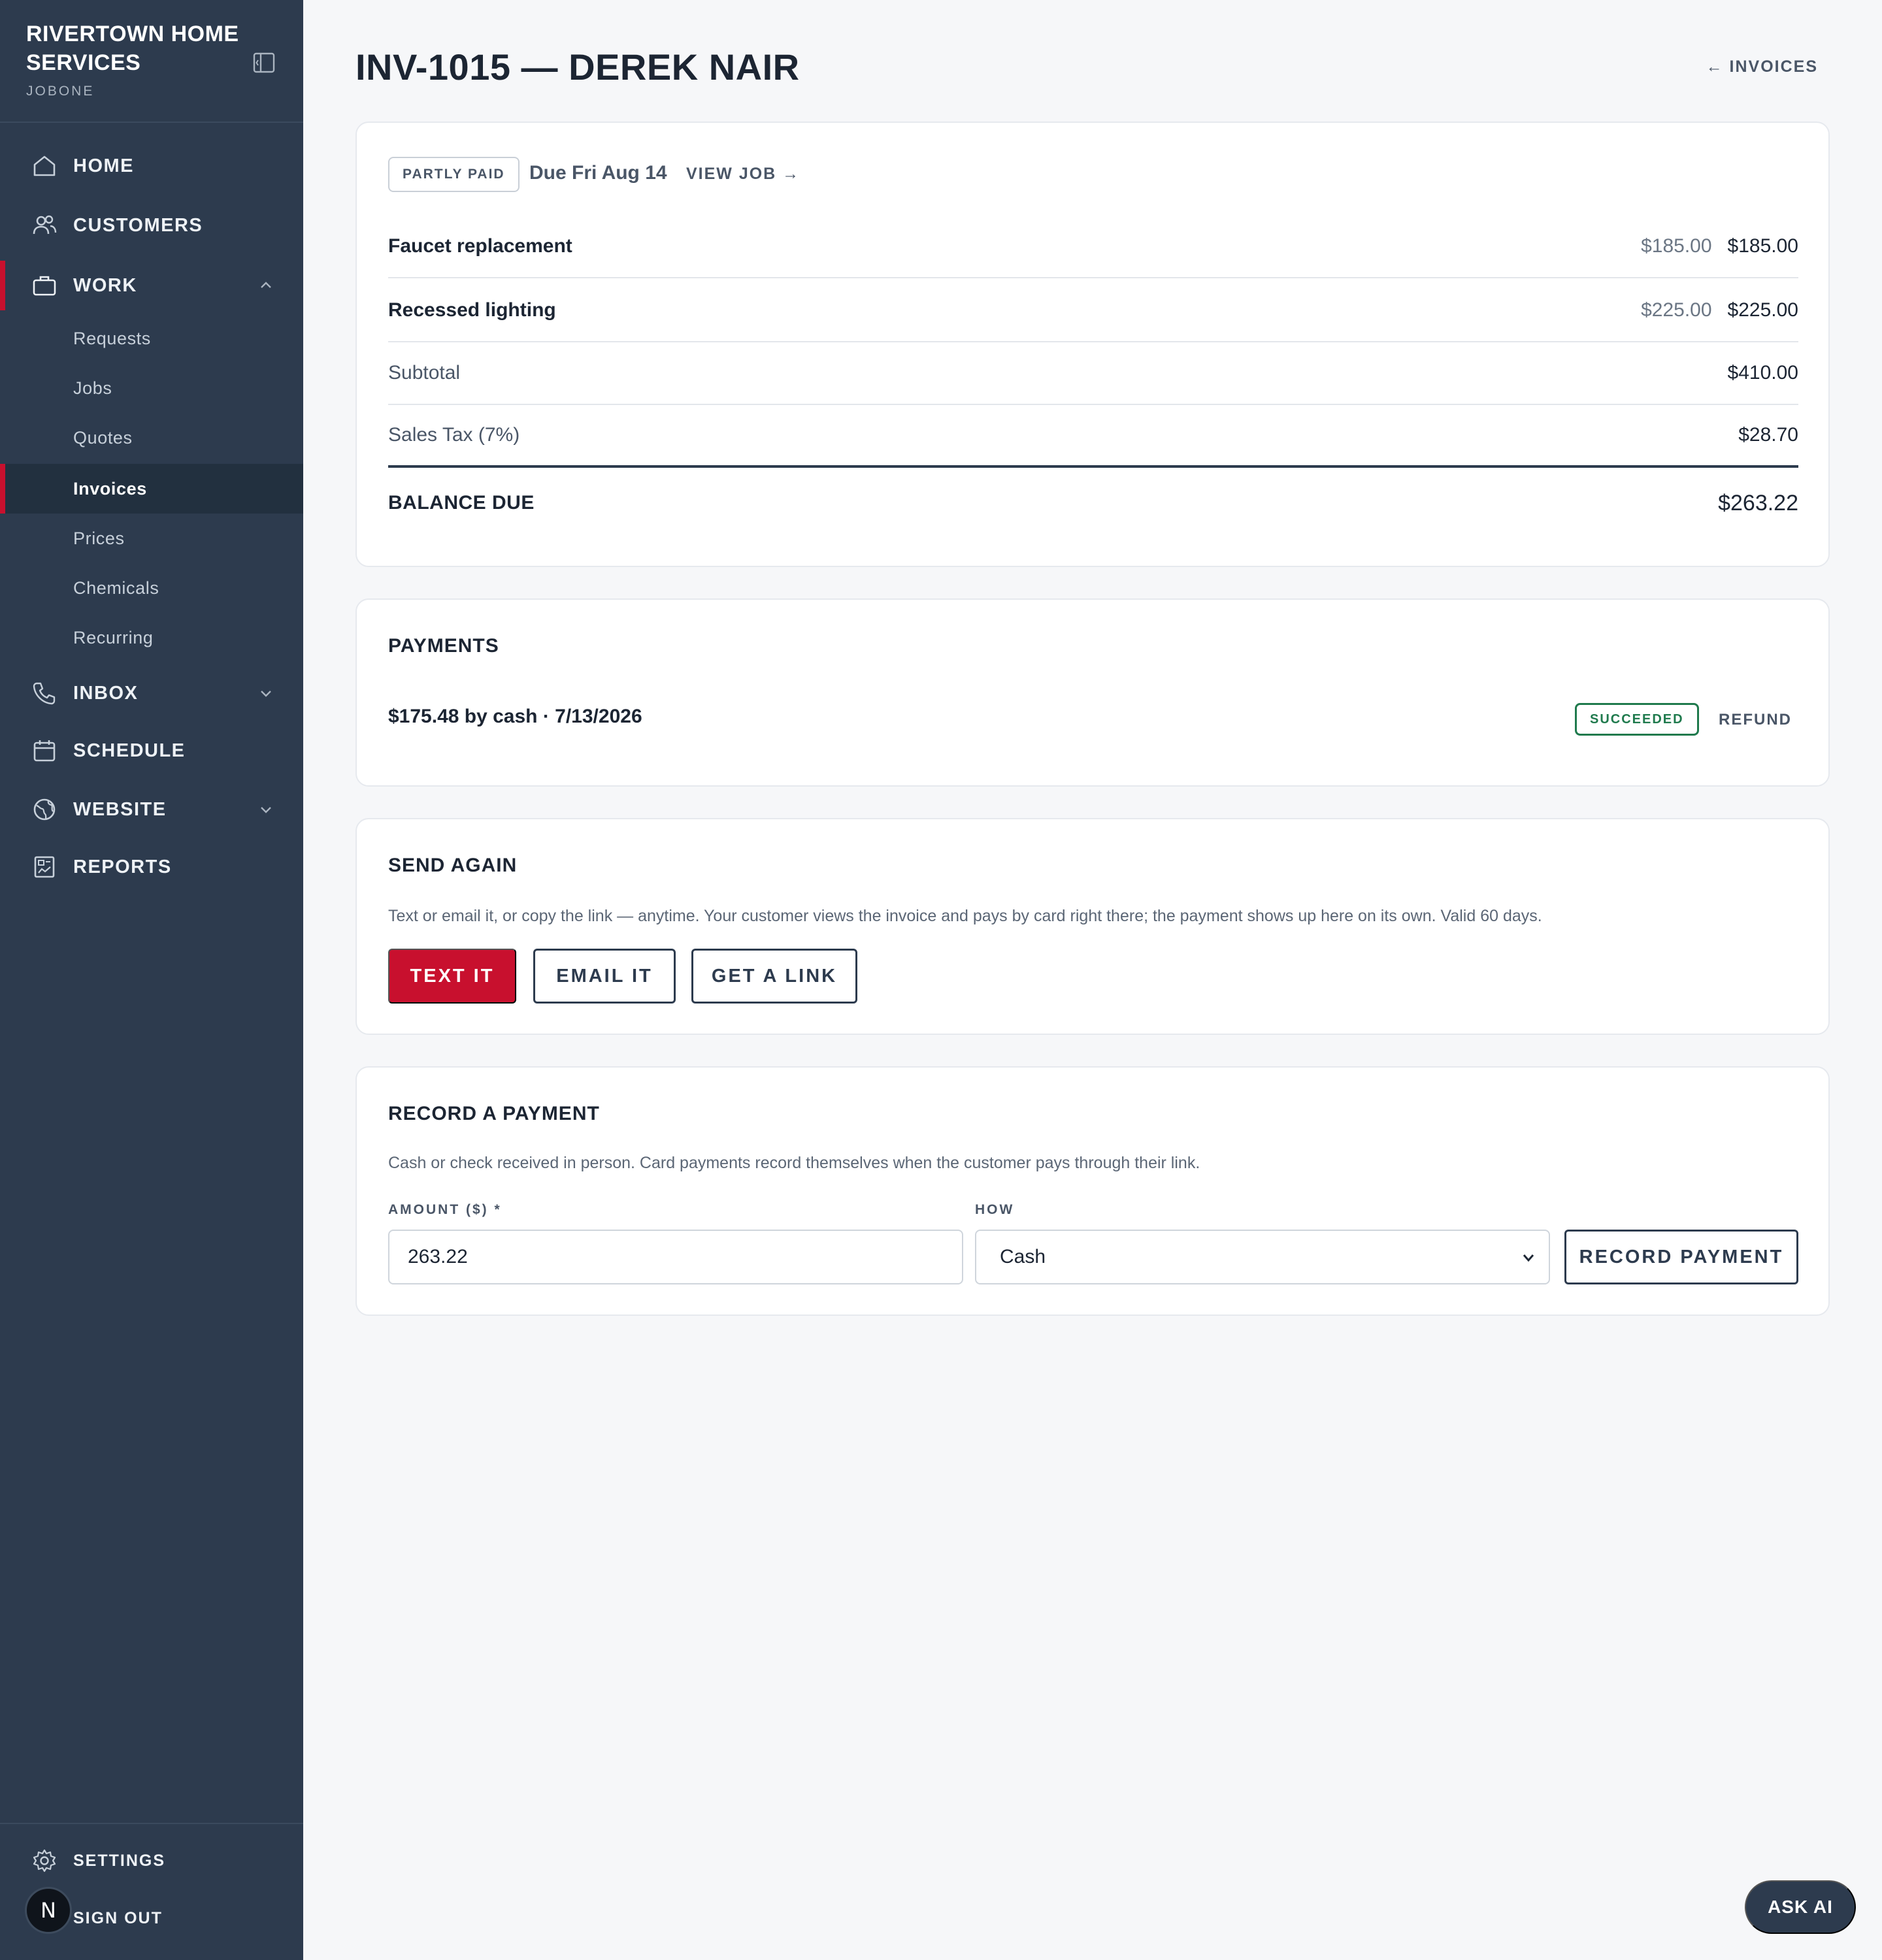  Describe the element at coordinates (265, 285) in the screenshot. I see `chevron-up-icon` at that location.